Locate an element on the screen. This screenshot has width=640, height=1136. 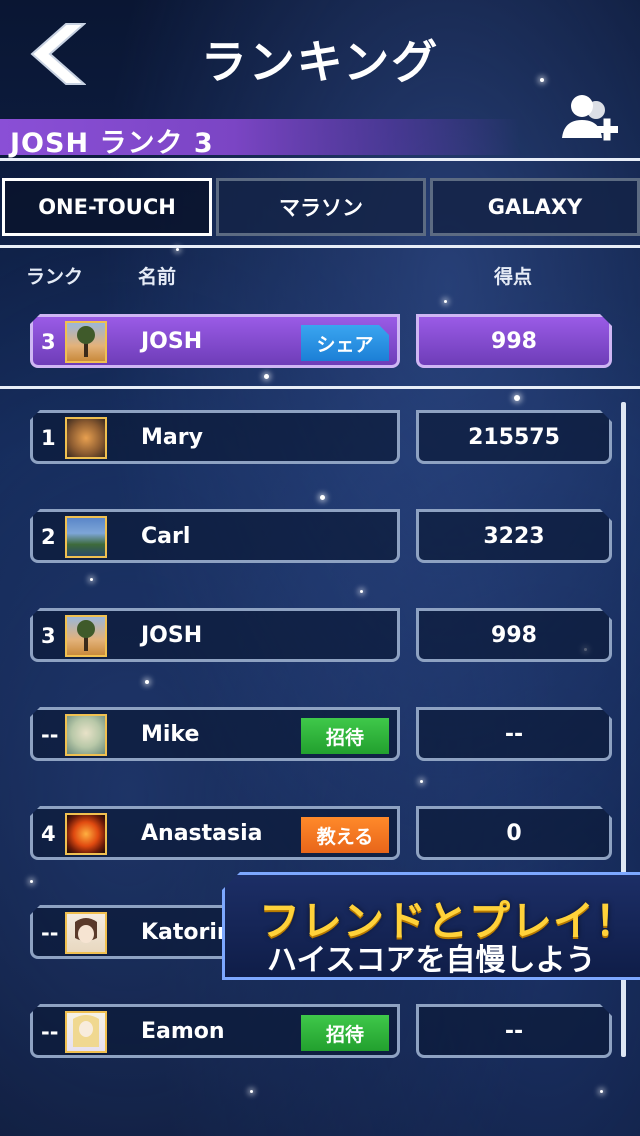
teach-button: 教える is located at coordinates (345, 835).